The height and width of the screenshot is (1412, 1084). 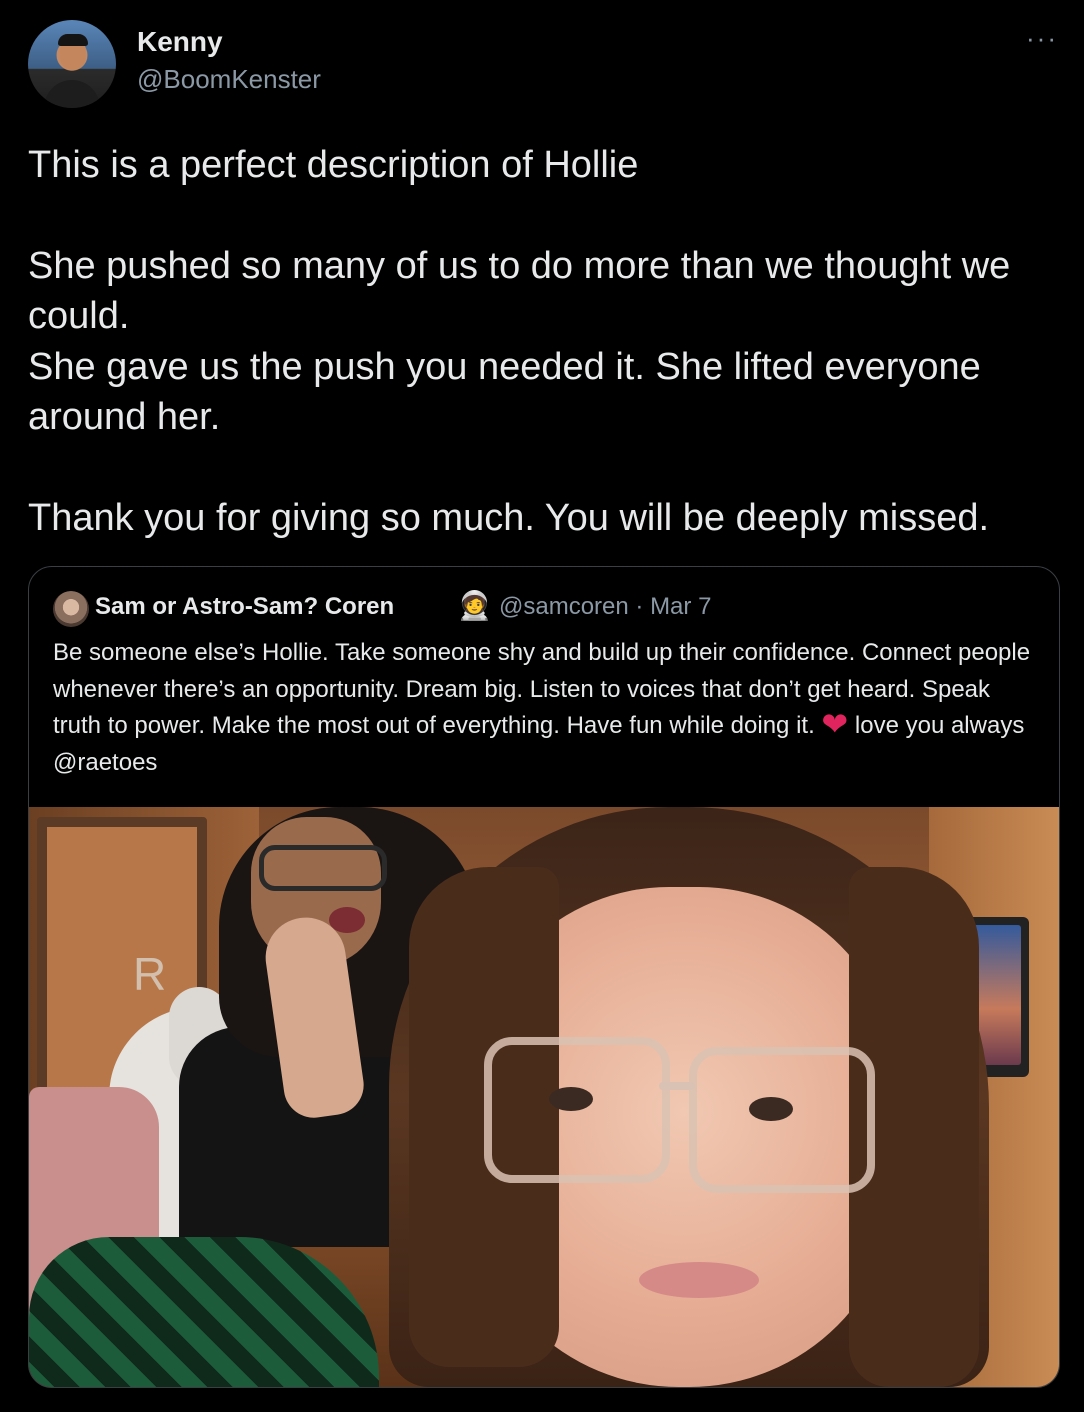 What do you see at coordinates (782, 1120) in the screenshot?
I see `photo-glasses-right` at bounding box center [782, 1120].